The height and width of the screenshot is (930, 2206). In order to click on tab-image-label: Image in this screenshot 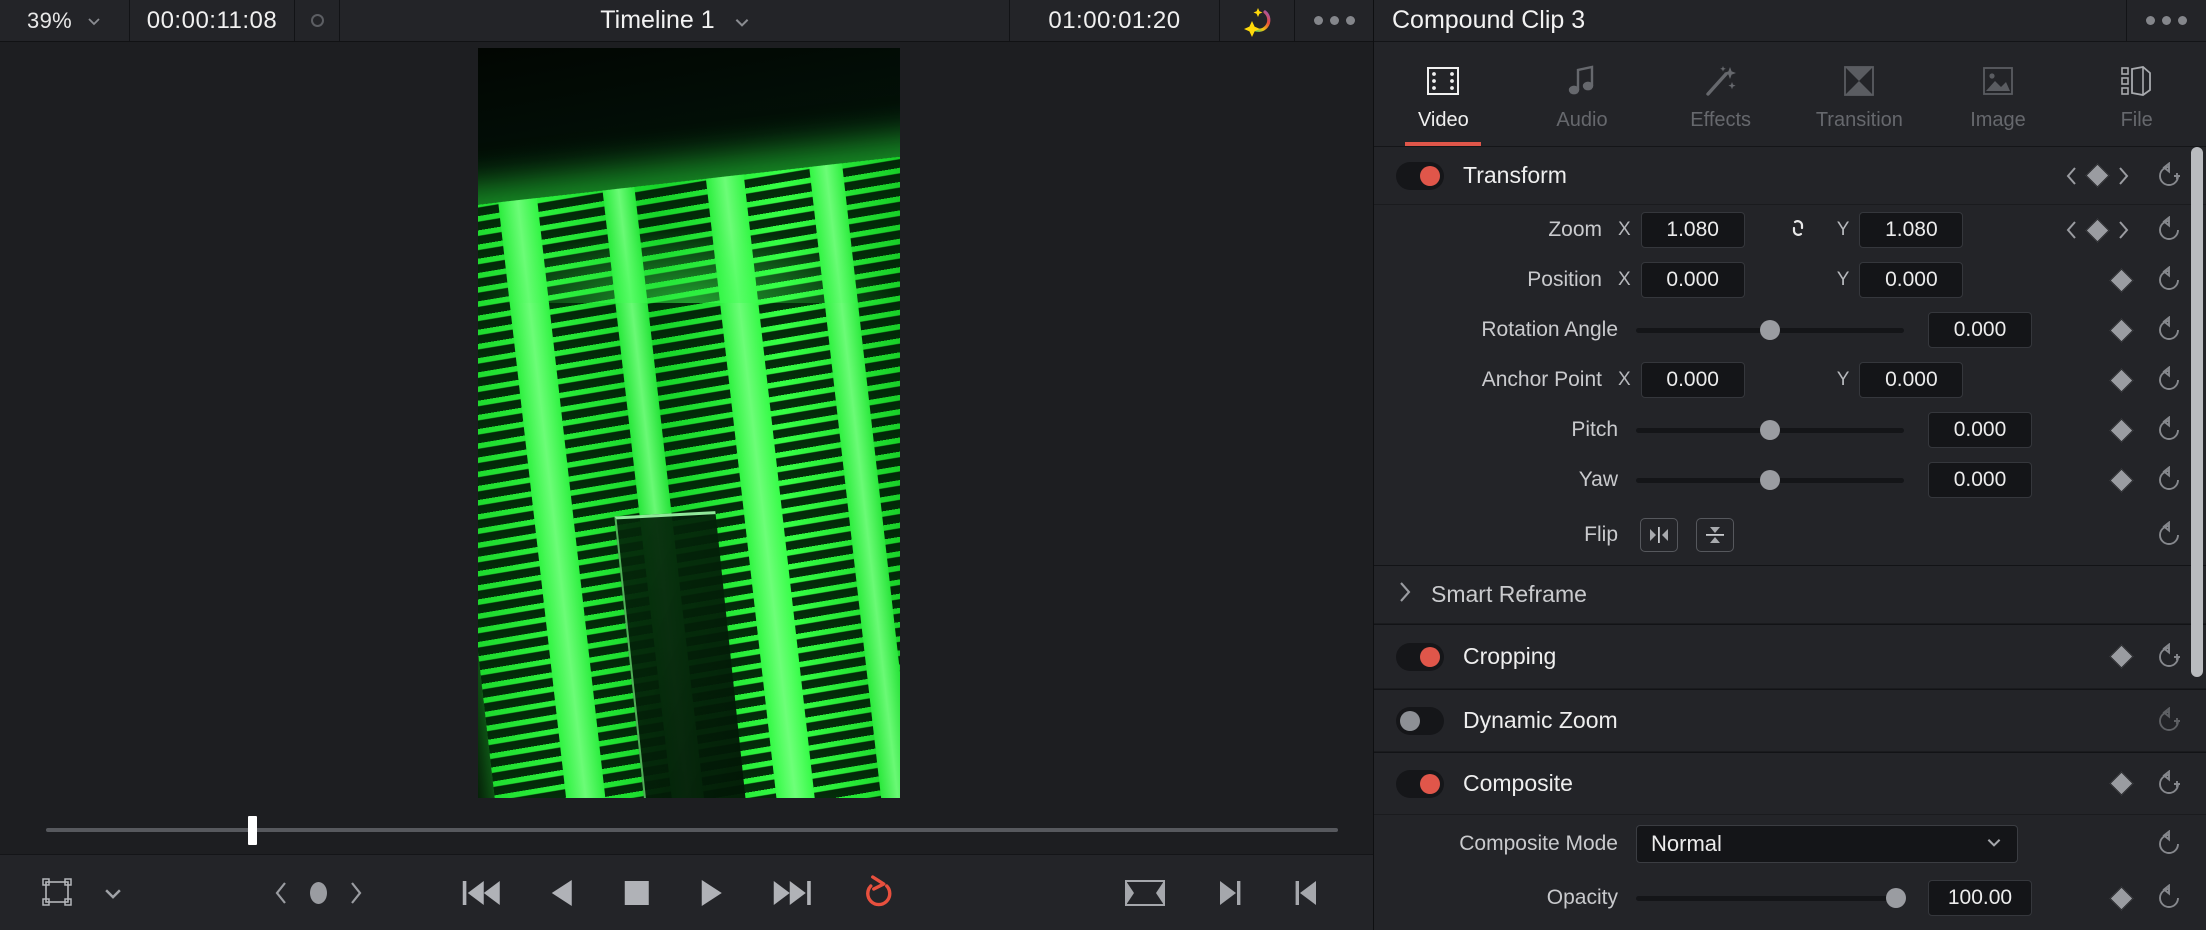, I will do `click(1998, 120)`.